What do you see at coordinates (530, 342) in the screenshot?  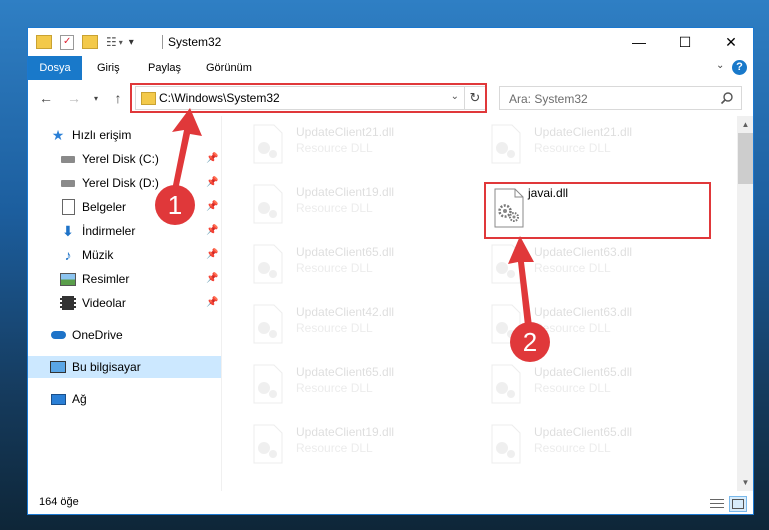 I see `step-2-badge: 2` at bounding box center [530, 342].